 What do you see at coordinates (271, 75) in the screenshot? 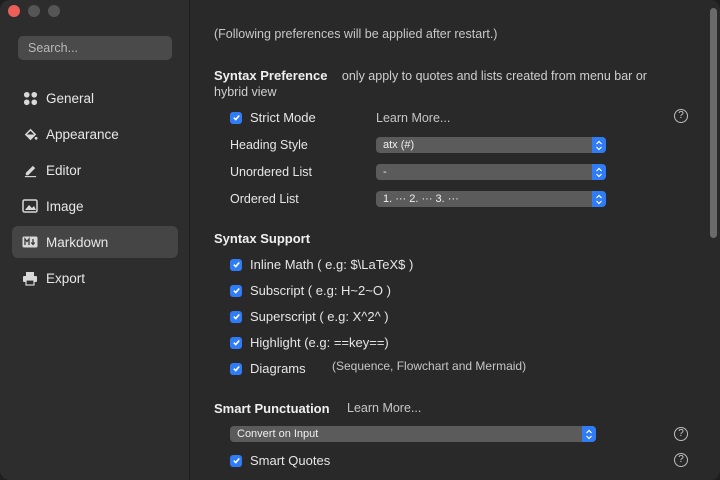
I see `section-title: Syntax Preference` at bounding box center [271, 75].